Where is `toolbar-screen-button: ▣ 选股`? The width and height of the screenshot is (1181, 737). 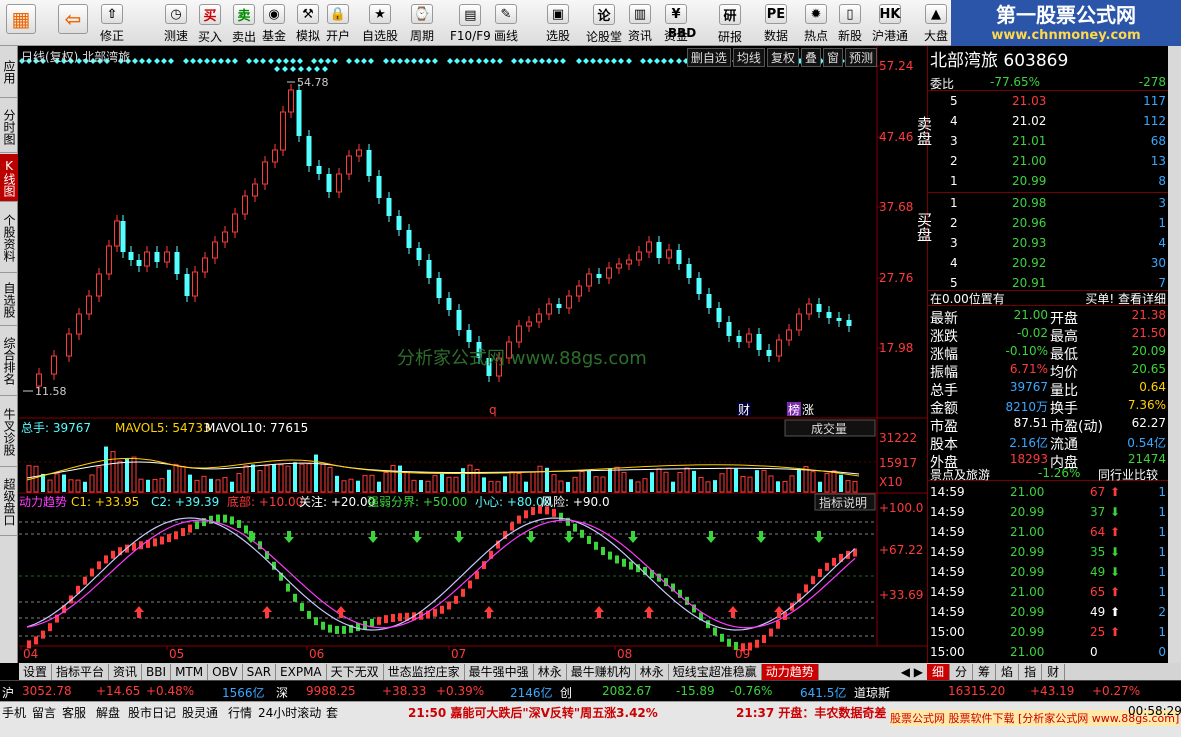 toolbar-screen-button: ▣ 选股 is located at coordinates (558, 23).